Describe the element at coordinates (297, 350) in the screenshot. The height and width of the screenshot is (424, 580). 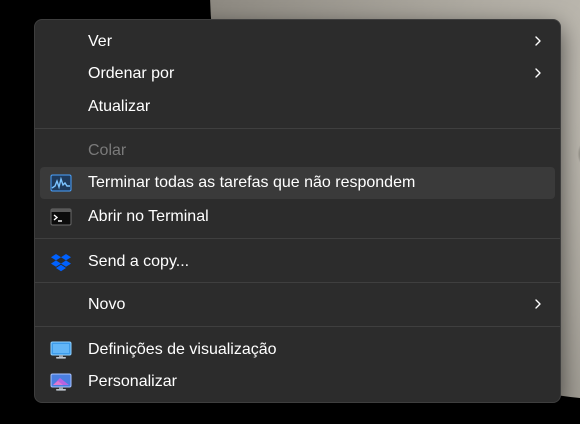
I see `menu-item-definicoes-visualizacao: Definições de visualização` at that location.